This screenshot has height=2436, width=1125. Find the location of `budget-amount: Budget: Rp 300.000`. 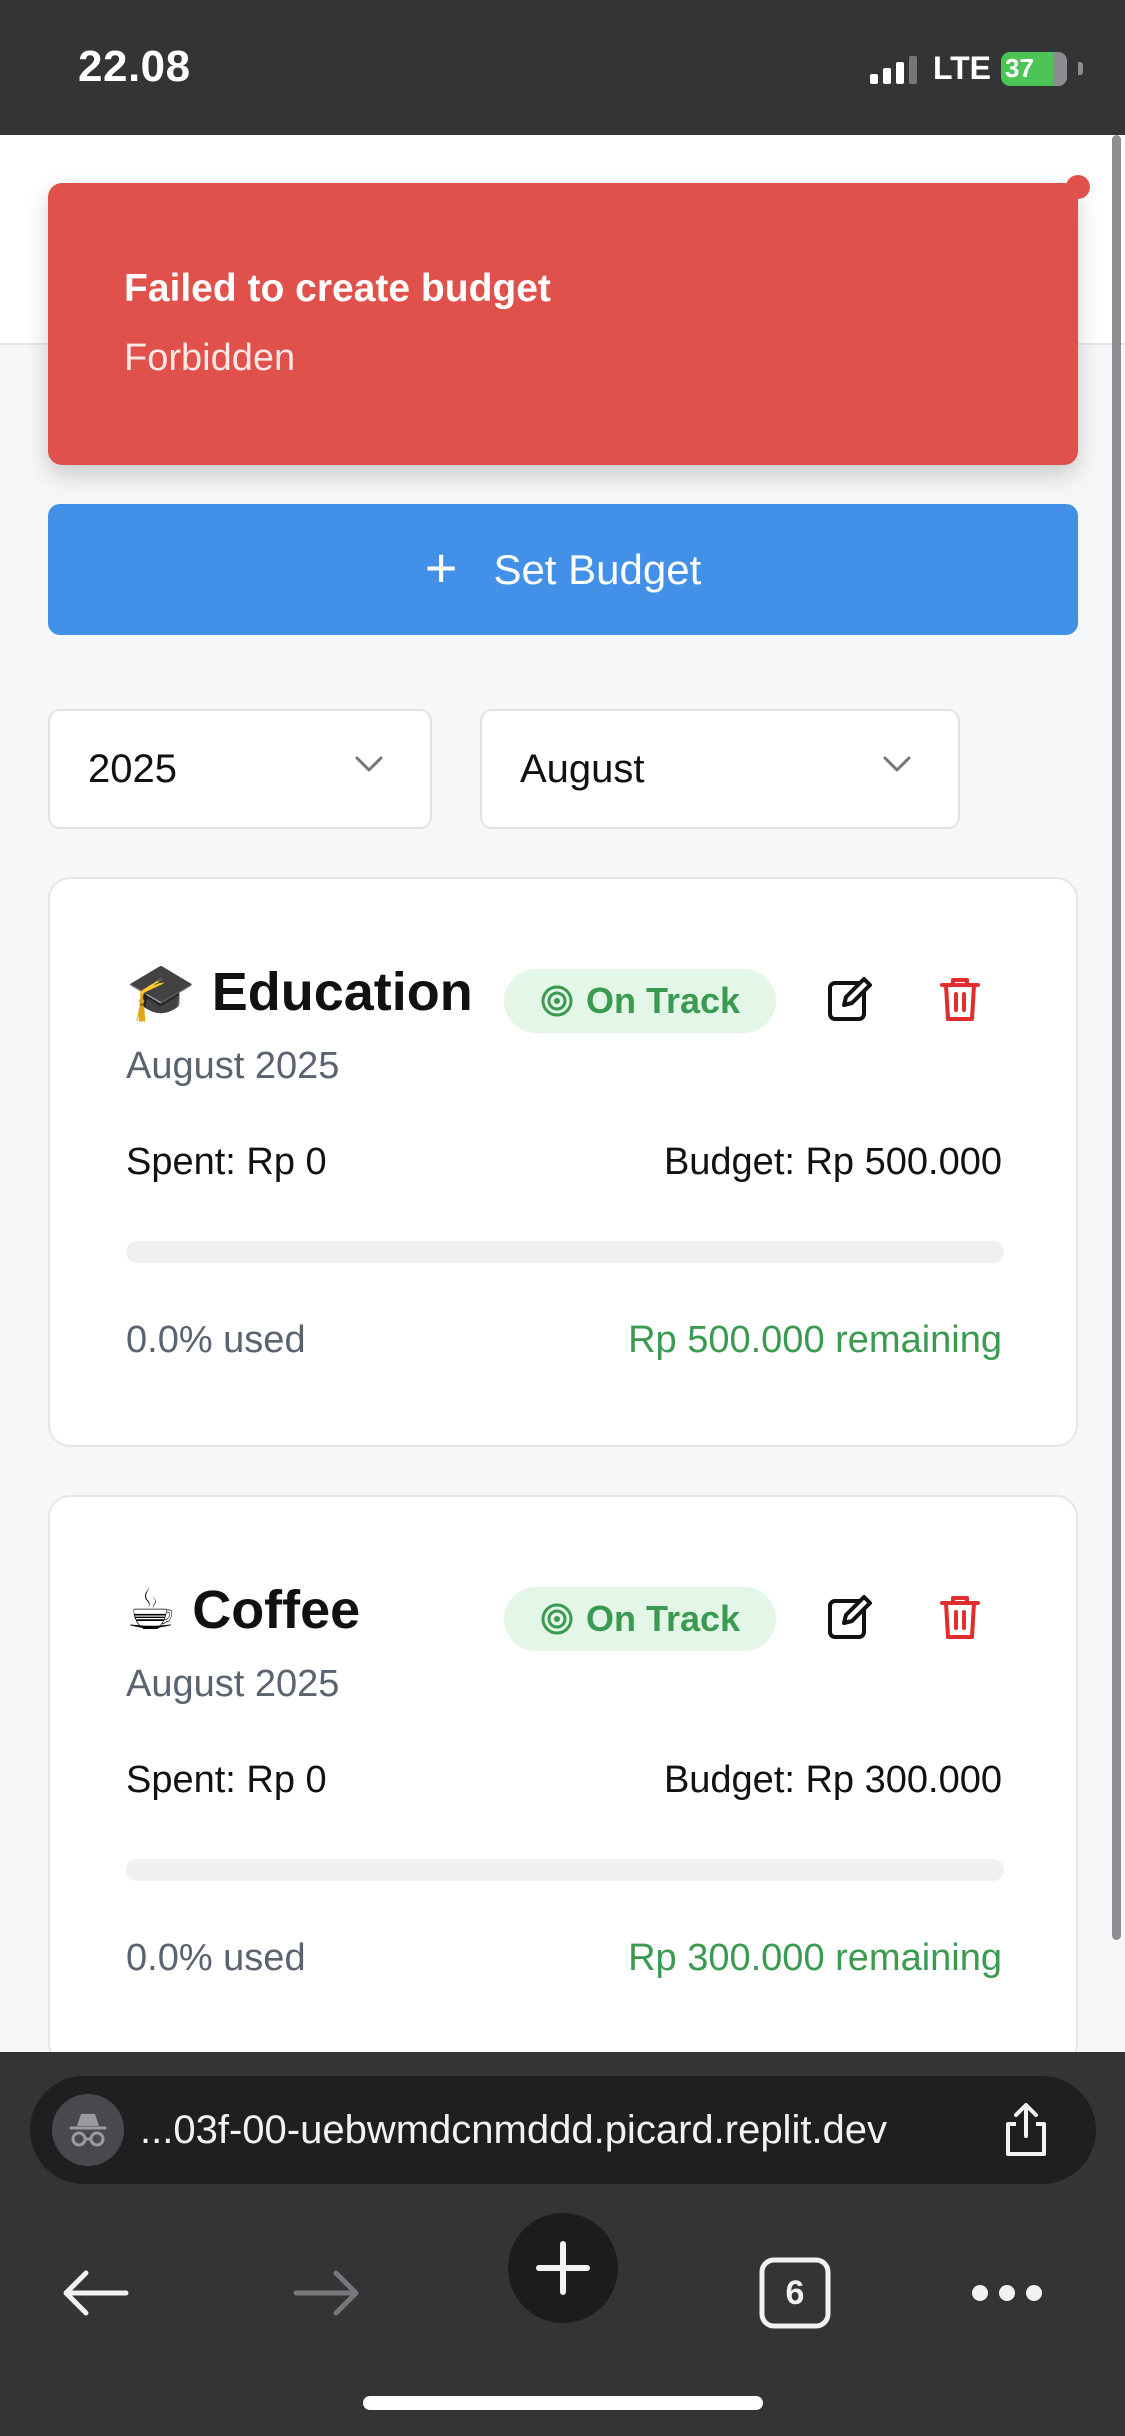

budget-amount: Budget: Rp 300.000 is located at coordinates (832, 1780).